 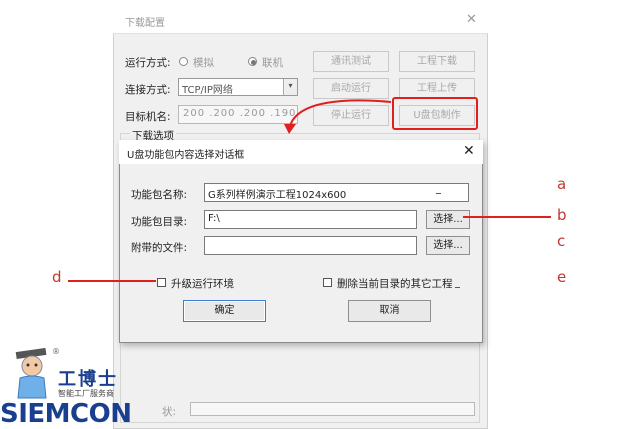 What do you see at coordinates (203, 63) in the screenshot?
I see `run-mode-simulate-label: 模拟` at bounding box center [203, 63].